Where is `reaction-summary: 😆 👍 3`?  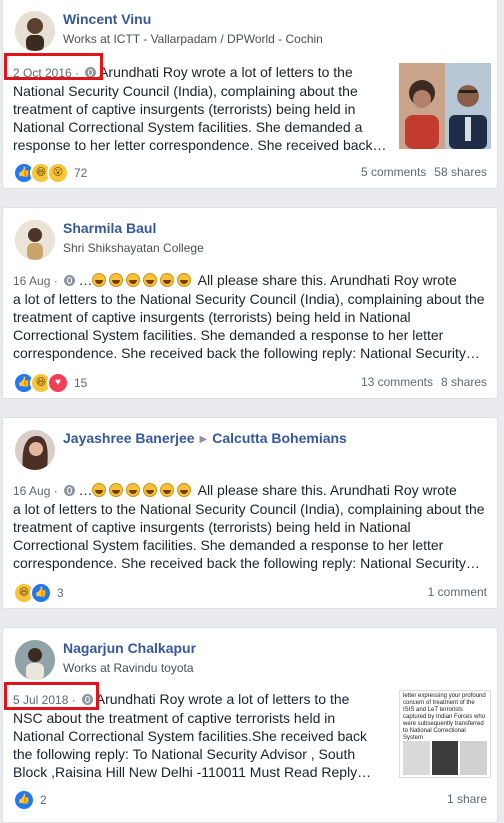 reaction-summary: 😆 👍 3 is located at coordinates (38, 593).